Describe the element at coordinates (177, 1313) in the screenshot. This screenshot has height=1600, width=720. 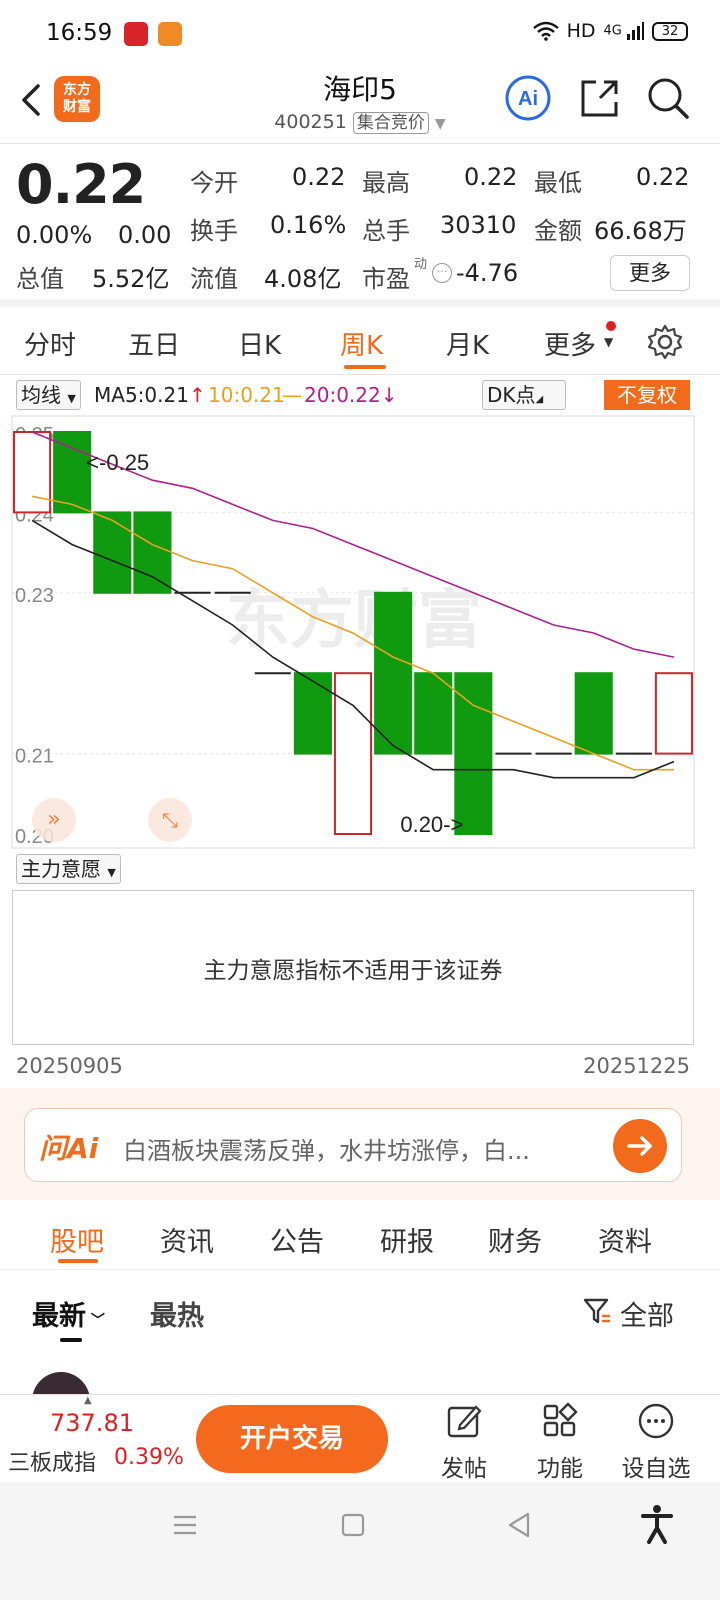
I see `filter-hot: 最热` at that location.